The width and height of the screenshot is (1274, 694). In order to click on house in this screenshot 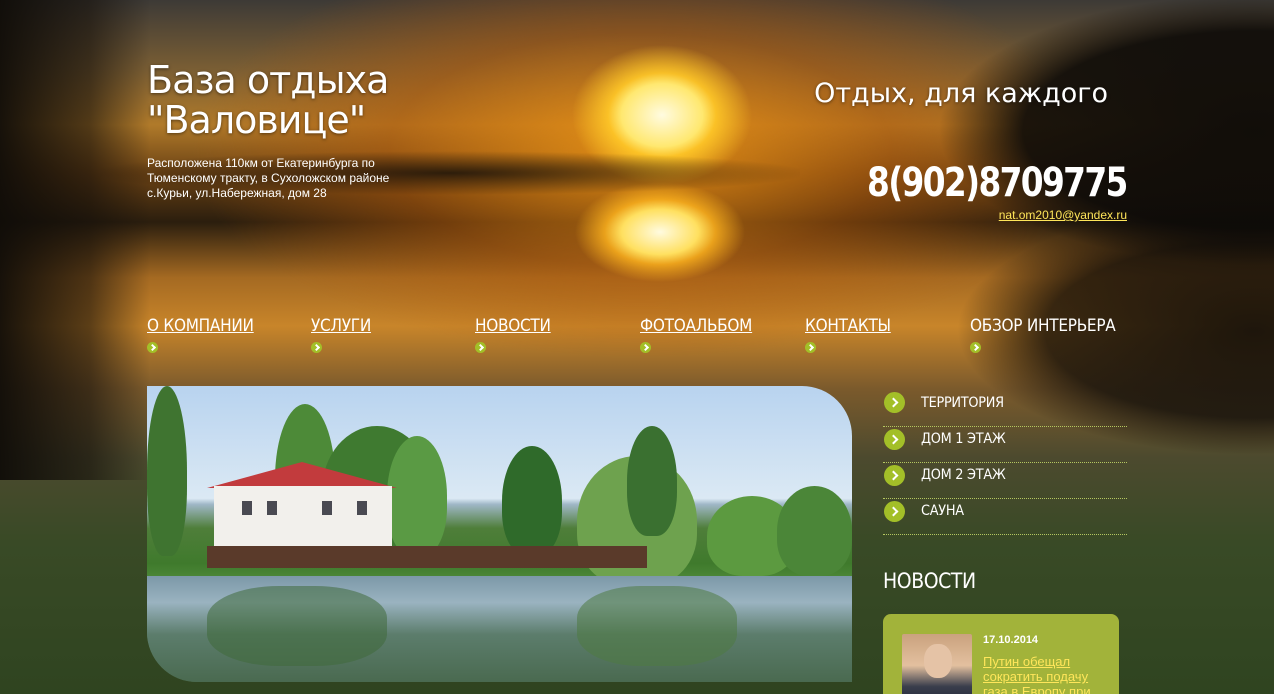, I will do `click(303, 517)`.